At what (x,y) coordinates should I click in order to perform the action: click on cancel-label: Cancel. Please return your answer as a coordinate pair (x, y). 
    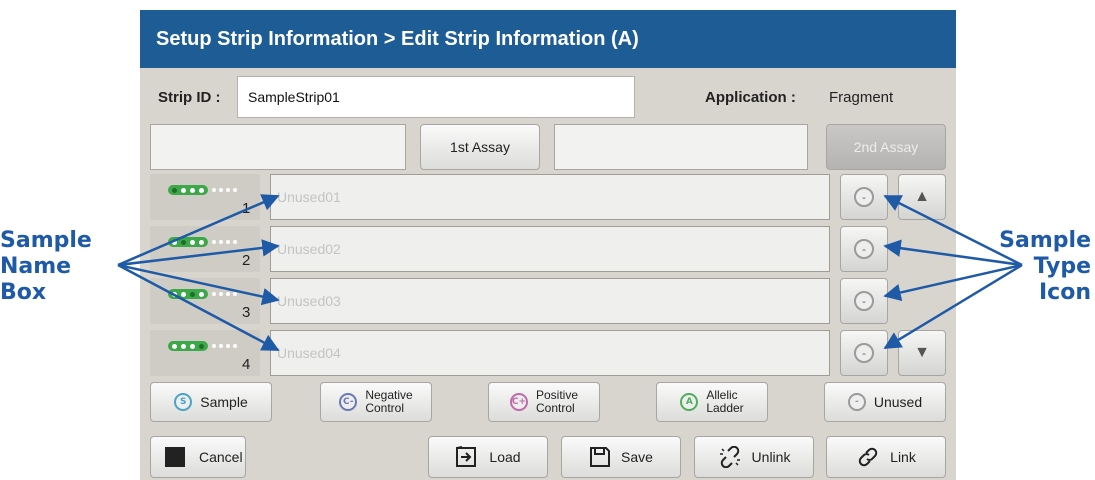
    Looking at the image, I should click on (221, 457).